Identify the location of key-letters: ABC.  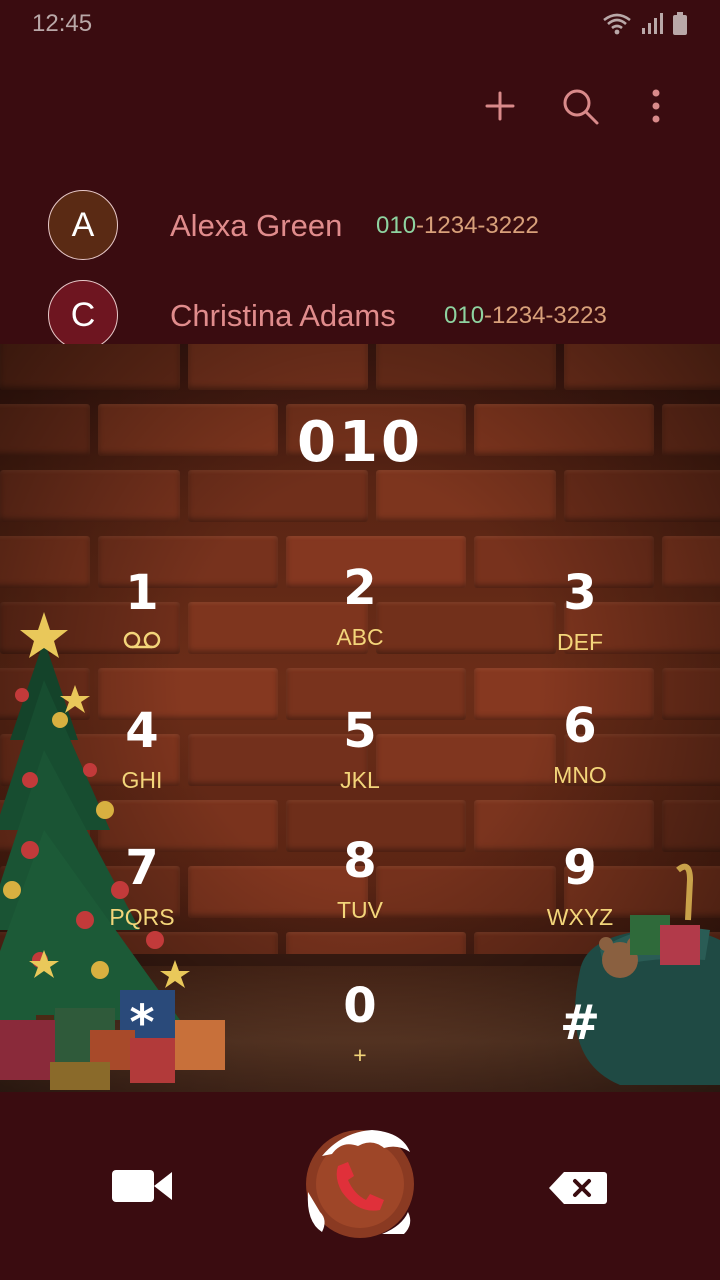
(360, 637).